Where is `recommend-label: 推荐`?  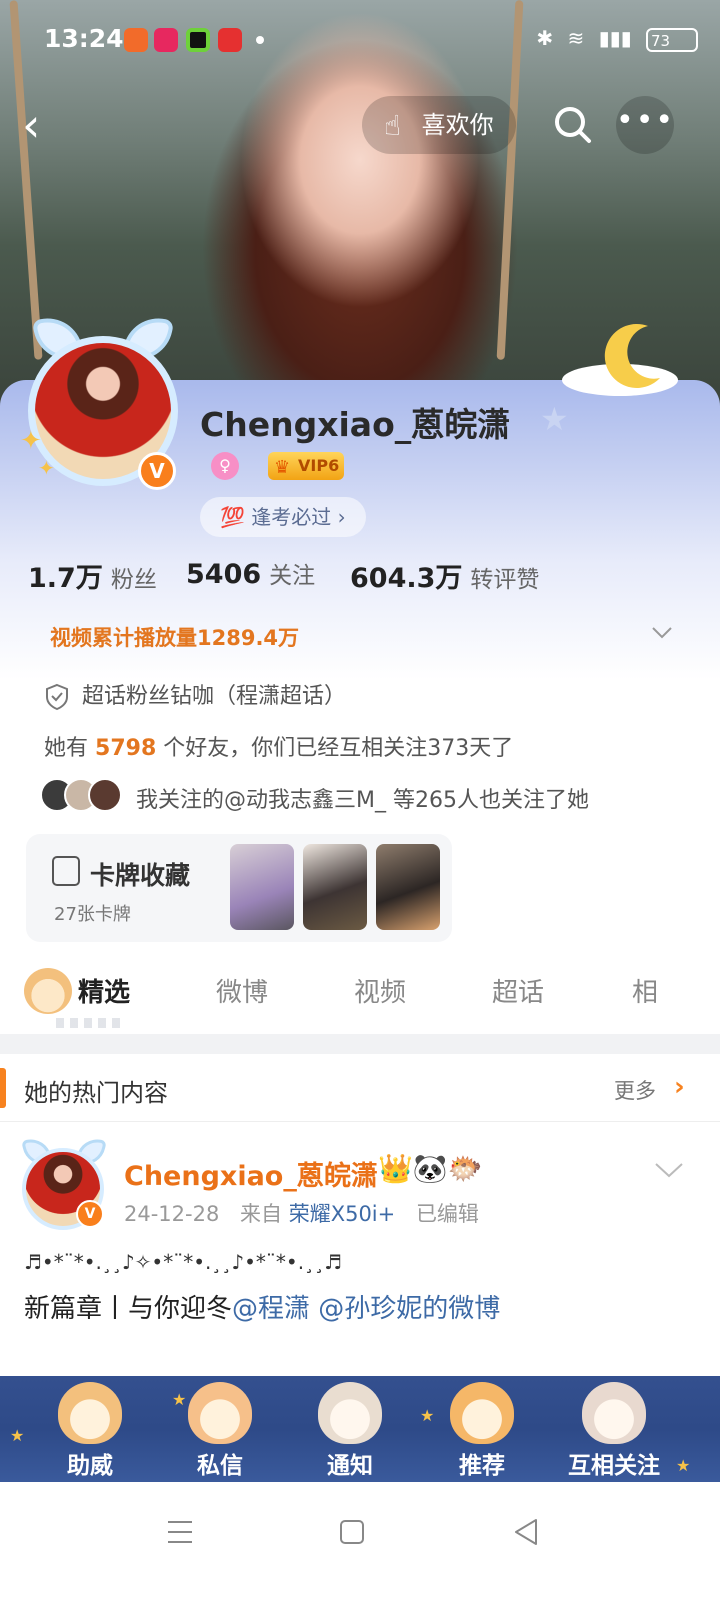
recommend-label: 推荐 is located at coordinates (482, 1466).